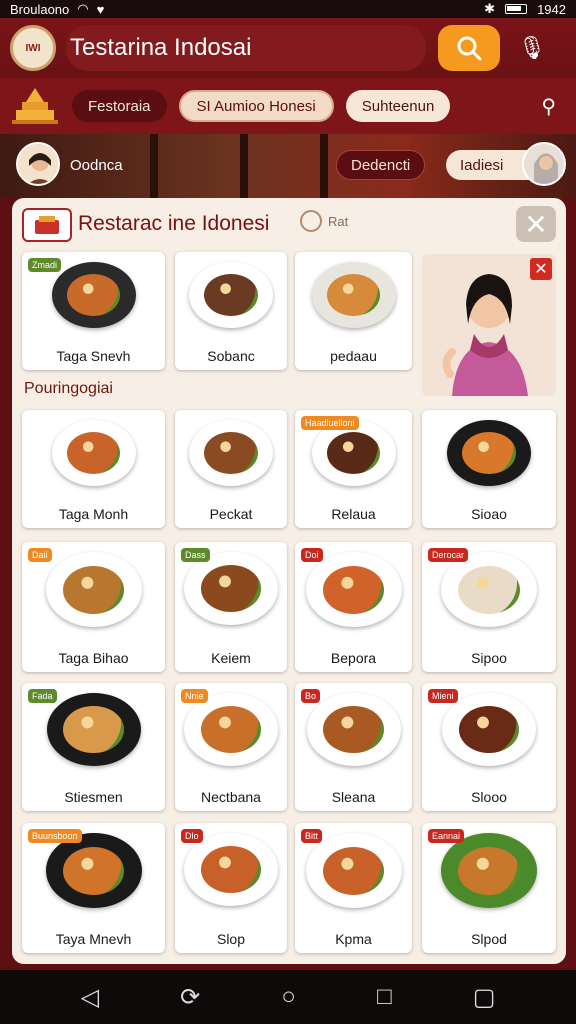  Describe the element at coordinates (38, 164) in the screenshot. I see `avatar-left` at that location.